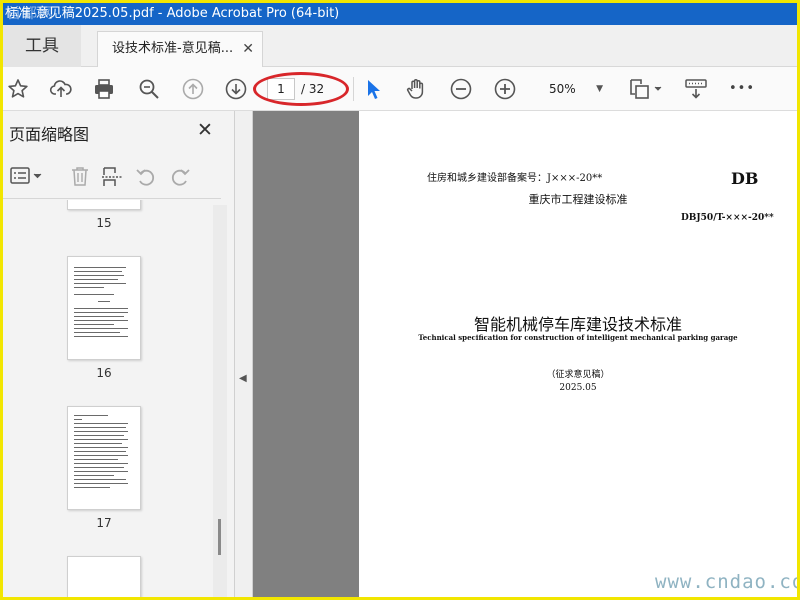 This screenshot has height=600, width=800. I want to click on collapse-left-icon: ◀, so click(243, 378).